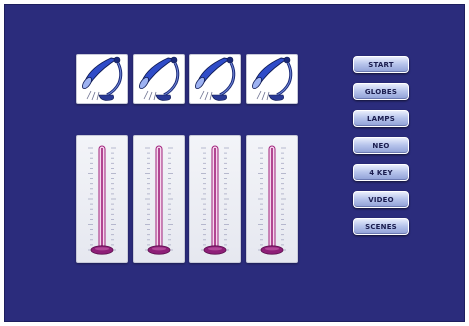 The image size is (469, 326). What do you see at coordinates (381, 91) in the screenshot?
I see `globes-button: GLOBES` at bounding box center [381, 91].